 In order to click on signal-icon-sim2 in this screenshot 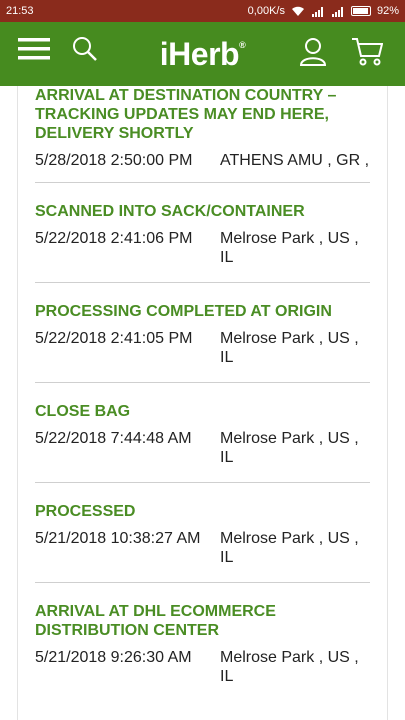, I will do `click(338, 11)`.